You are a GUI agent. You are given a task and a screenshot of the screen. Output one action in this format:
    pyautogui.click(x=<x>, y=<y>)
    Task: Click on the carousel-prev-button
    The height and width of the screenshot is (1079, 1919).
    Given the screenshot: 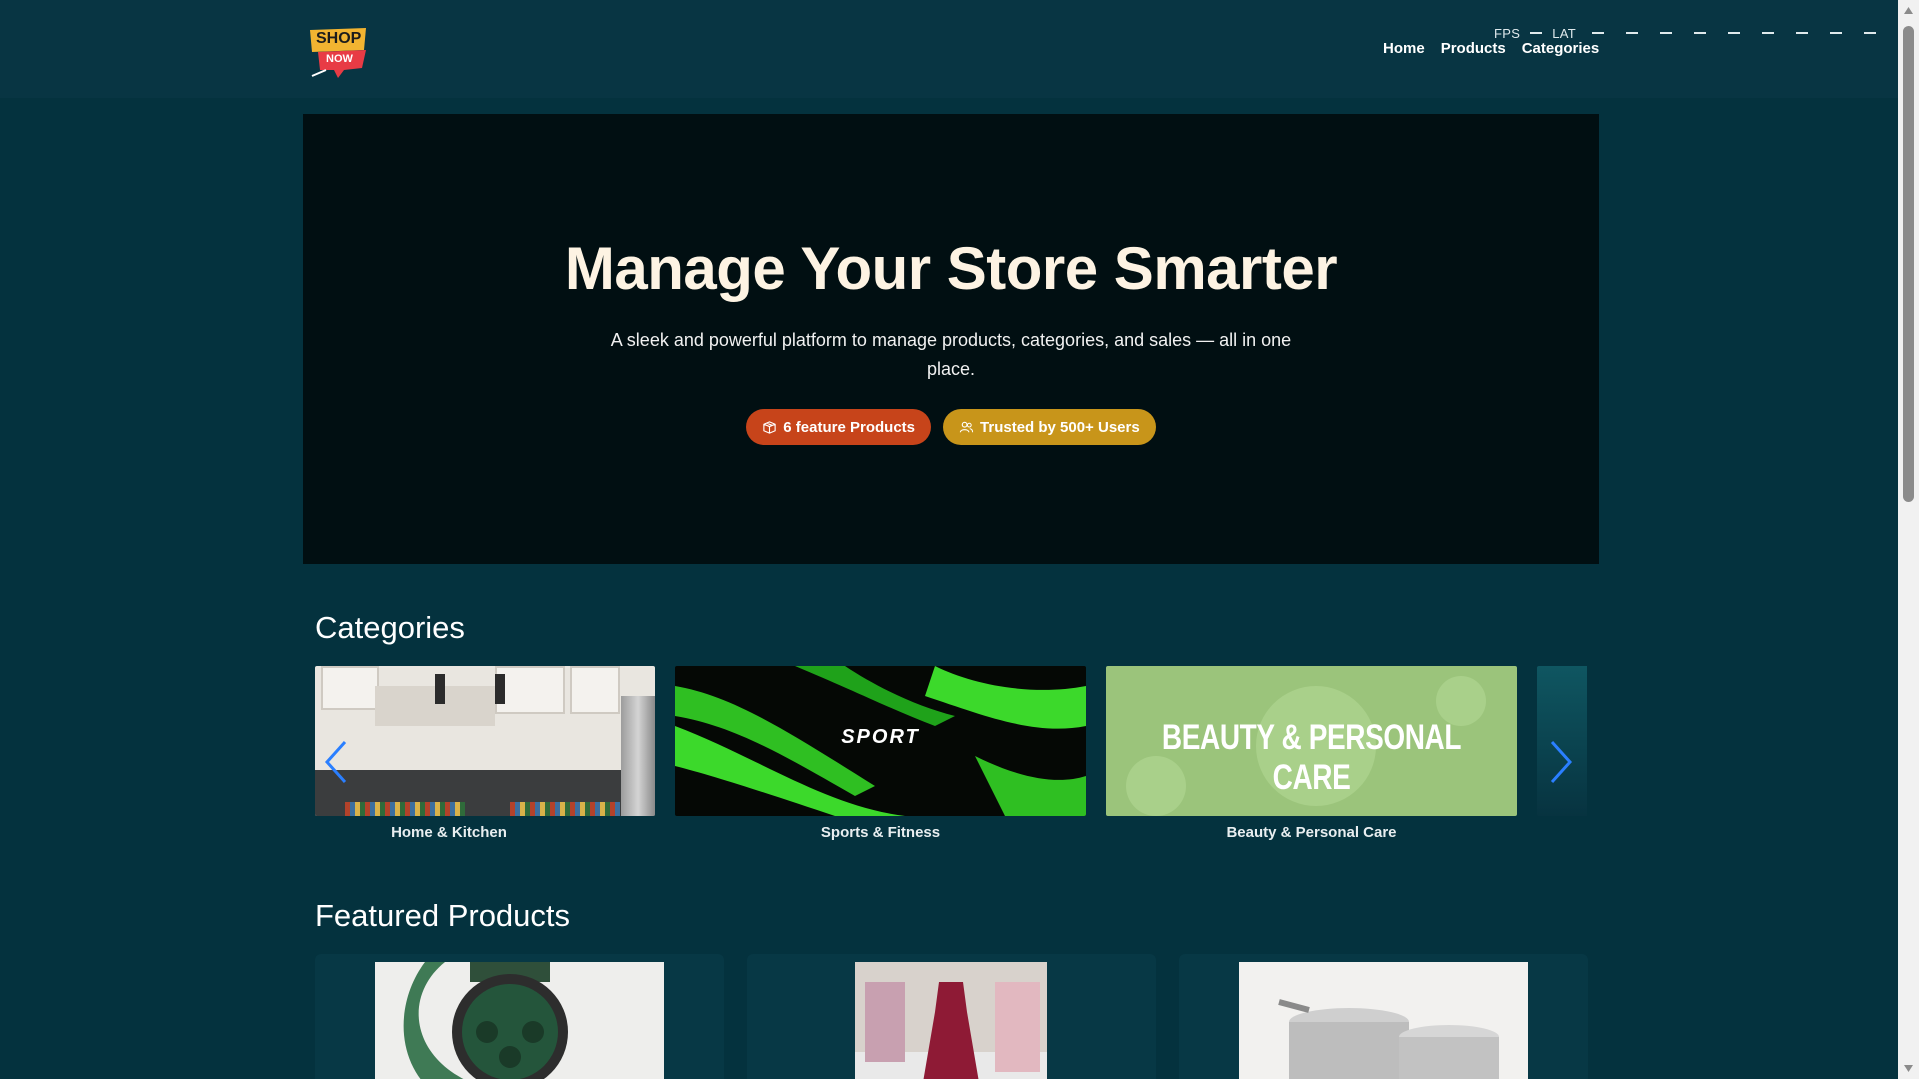 What is the action you would take?
    pyautogui.click(x=336, y=762)
    